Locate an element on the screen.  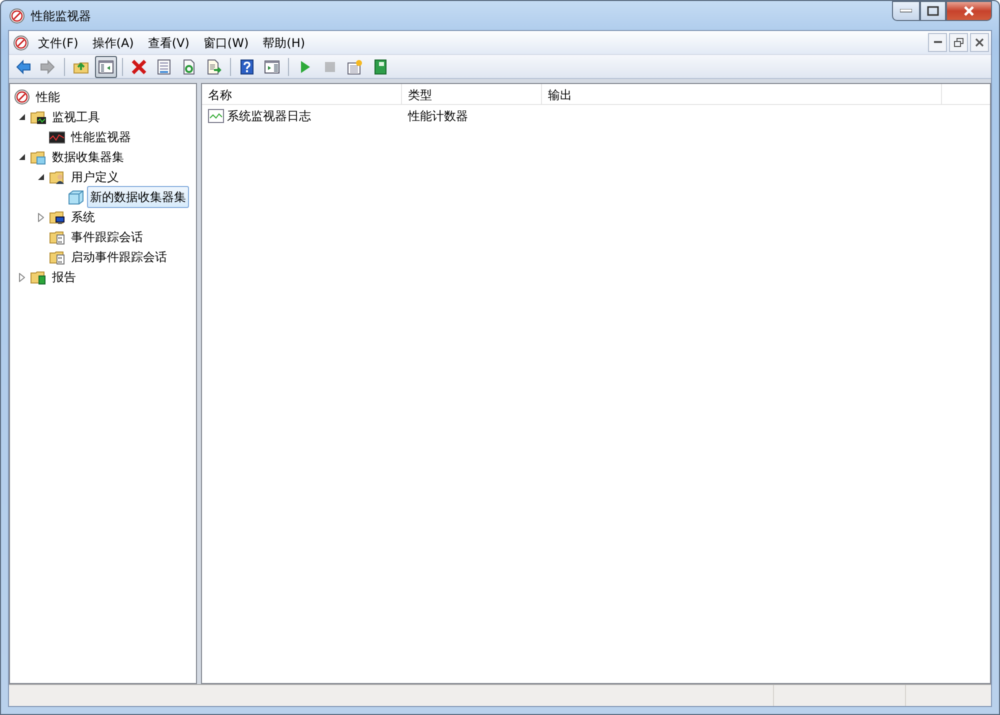
menu-item: 文件(F) is located at coordinates (58, 43).